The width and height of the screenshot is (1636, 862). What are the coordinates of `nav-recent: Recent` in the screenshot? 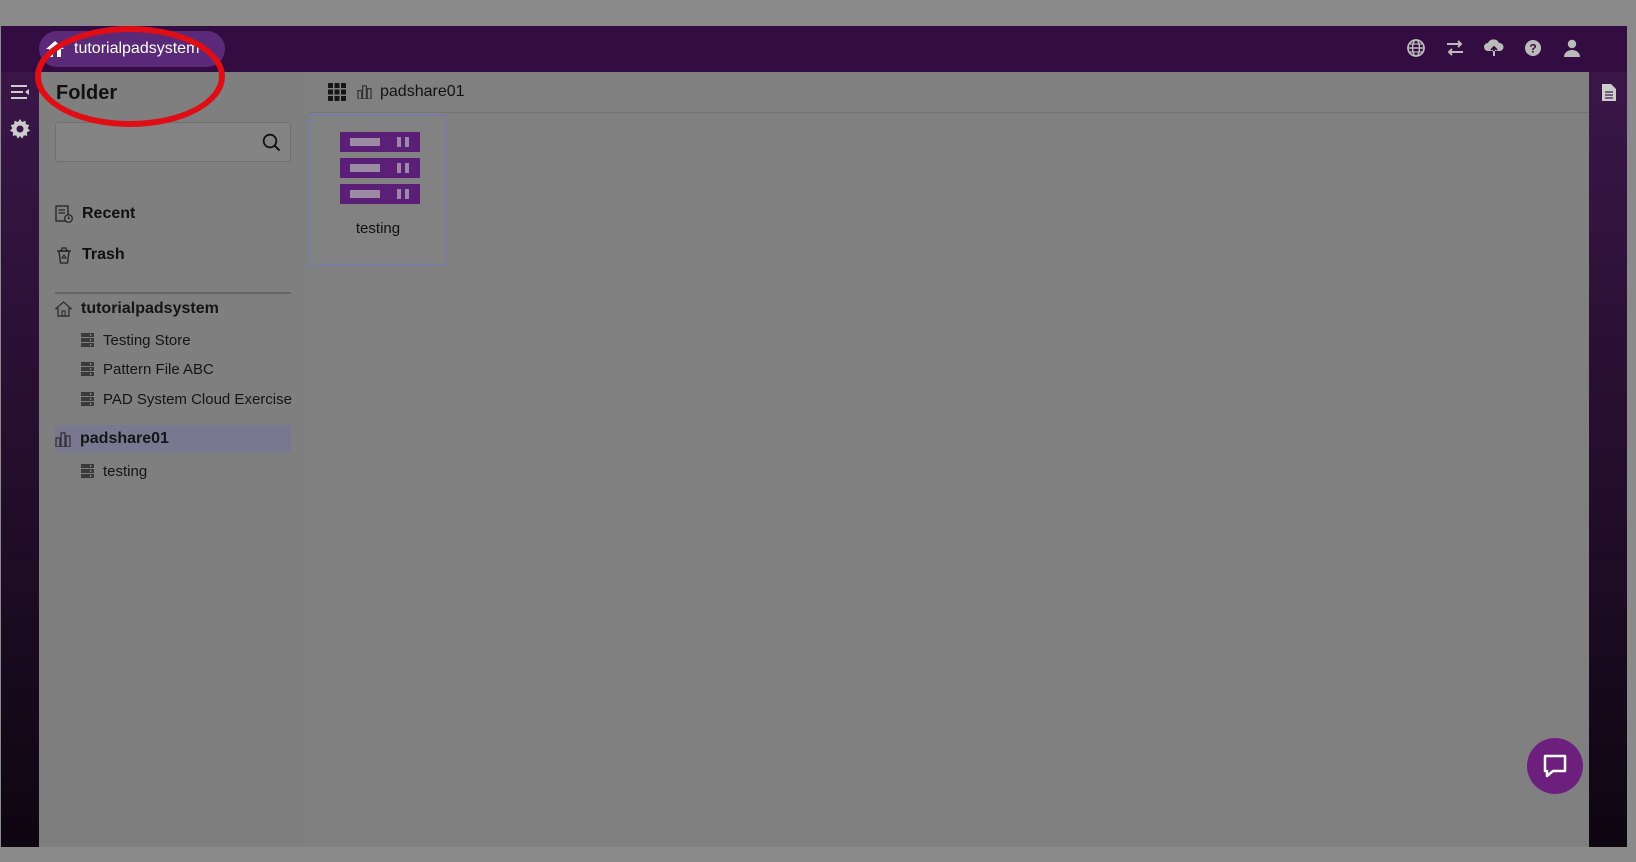 It's located at (95, 214).